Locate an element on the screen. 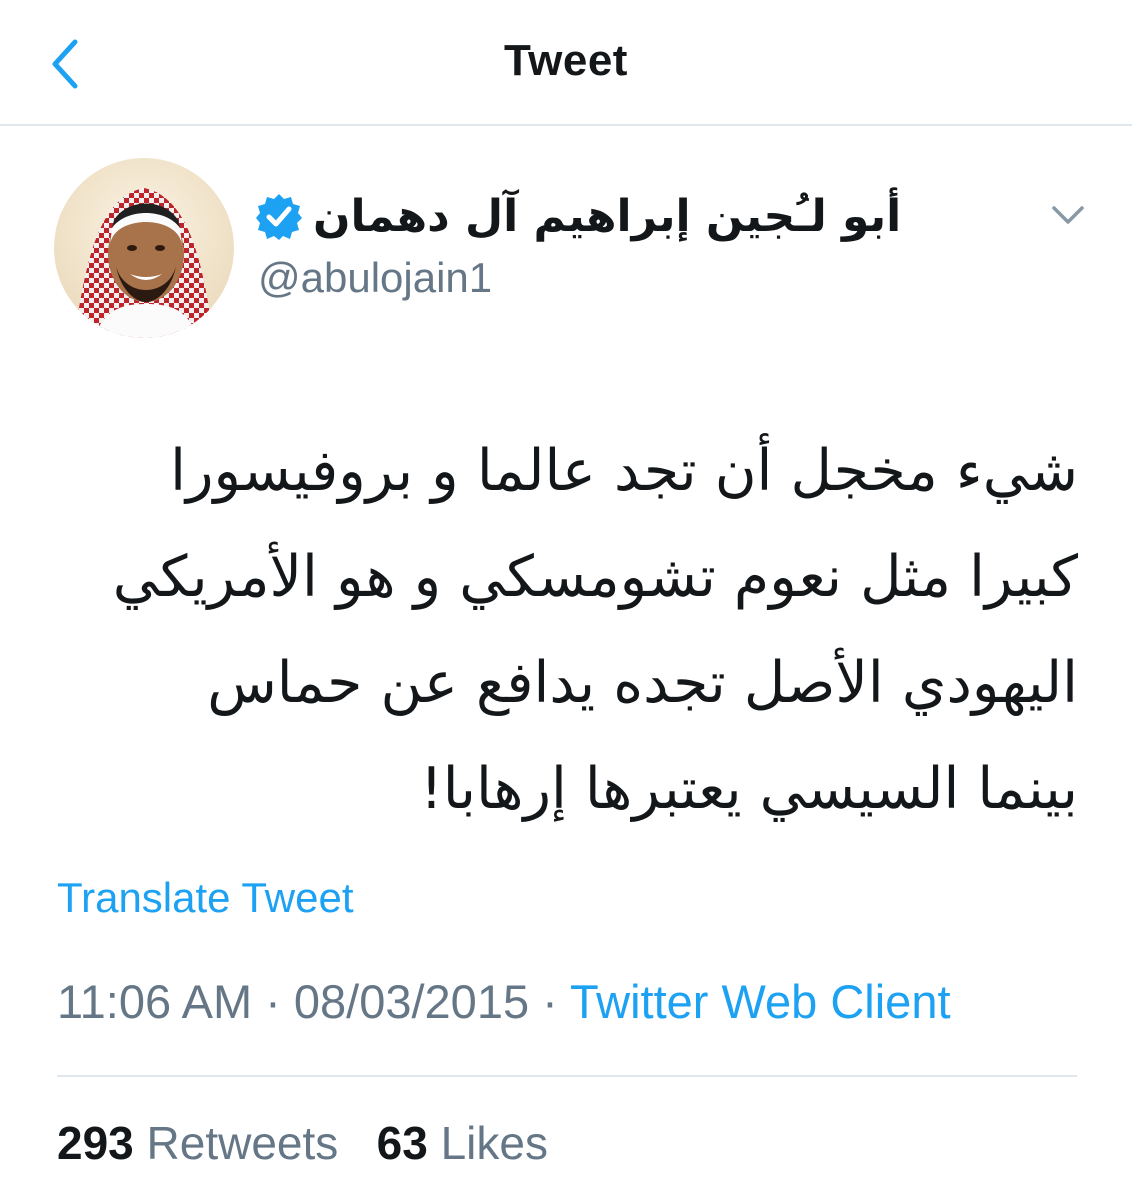 The height and width of the screenshot is (1200, 1132). retweets-stat: 293 Retweets is located at coordinates (204, 1143).